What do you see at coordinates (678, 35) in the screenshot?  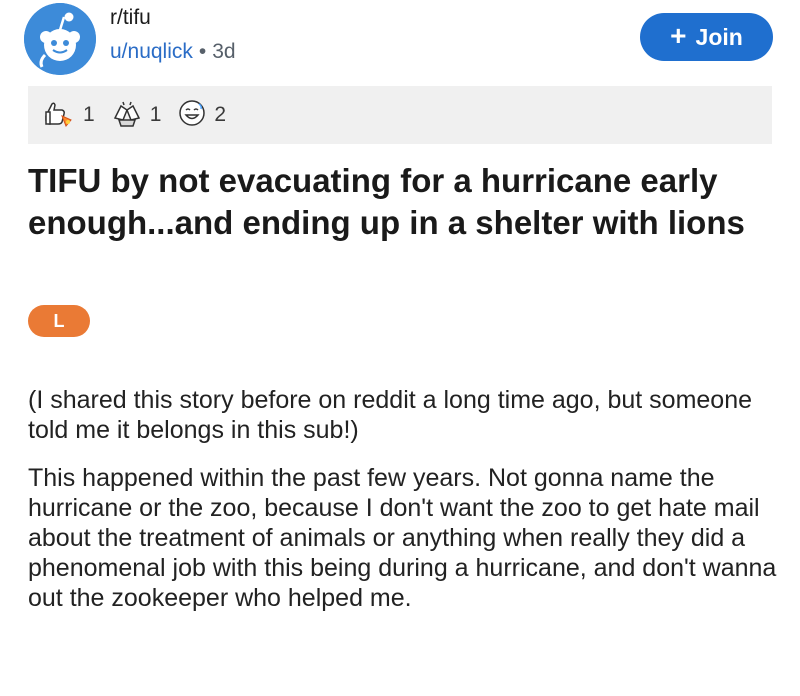 I see `plus-icon: +` at bounding box center [678, 35].